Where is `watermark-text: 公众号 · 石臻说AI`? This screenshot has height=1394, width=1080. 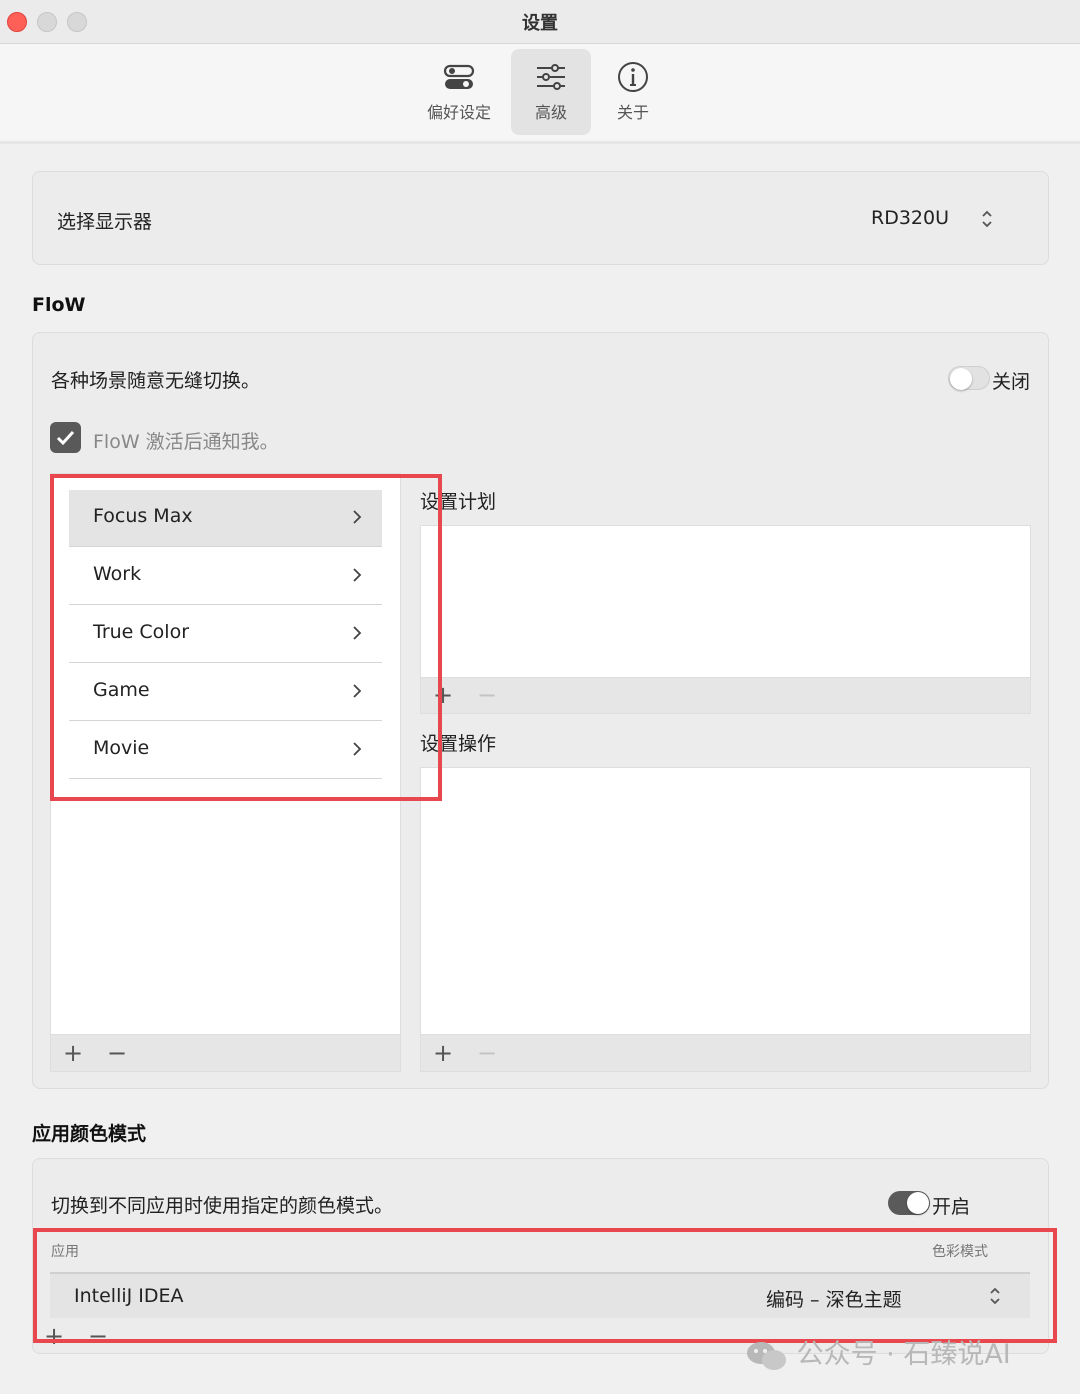
watermark-text: 公众号 · 石臻说AI is located at coordinates (903, 1354).